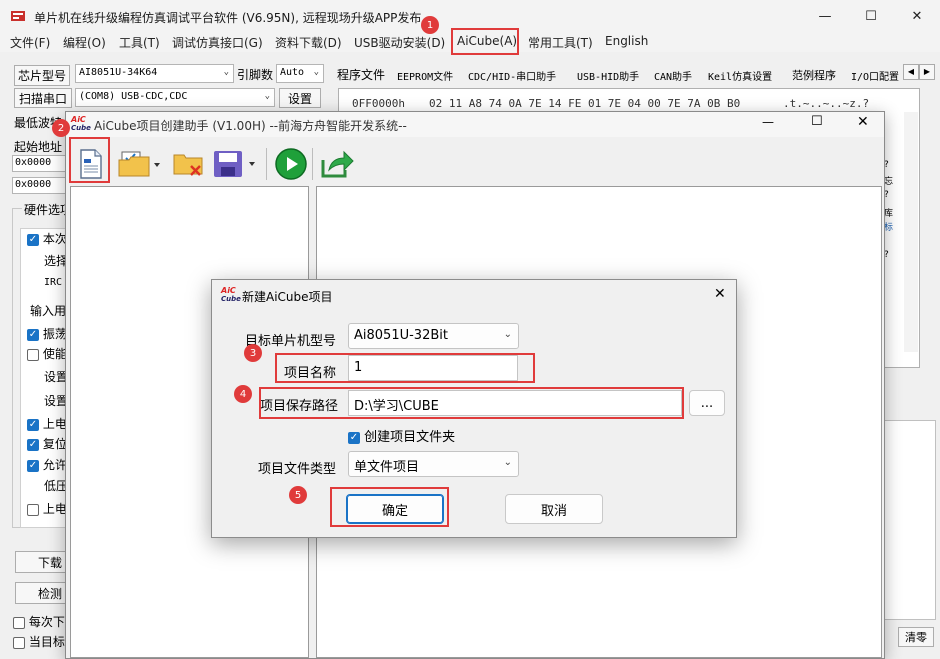  What do you see at coordinates (401, 335) in the screenshot?
I see `mcu-model-value: Ai8051U-32Bit` at bounding box center [401, 335].